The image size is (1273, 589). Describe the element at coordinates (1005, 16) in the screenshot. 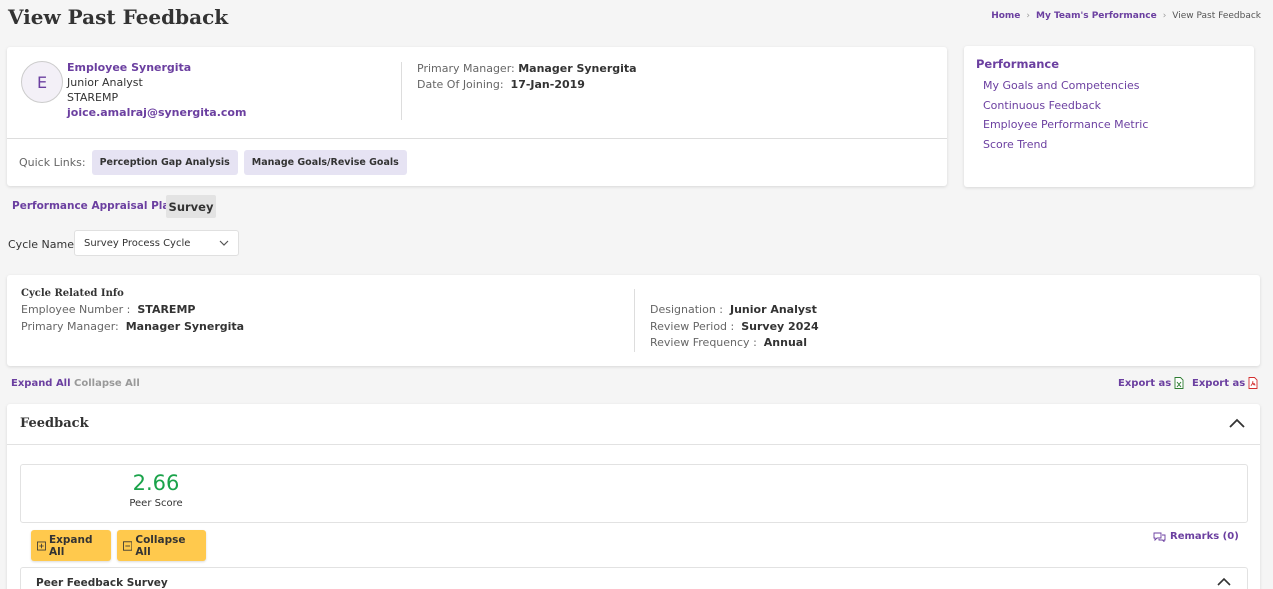

I see `breadcrumb-home: Home` at that location.